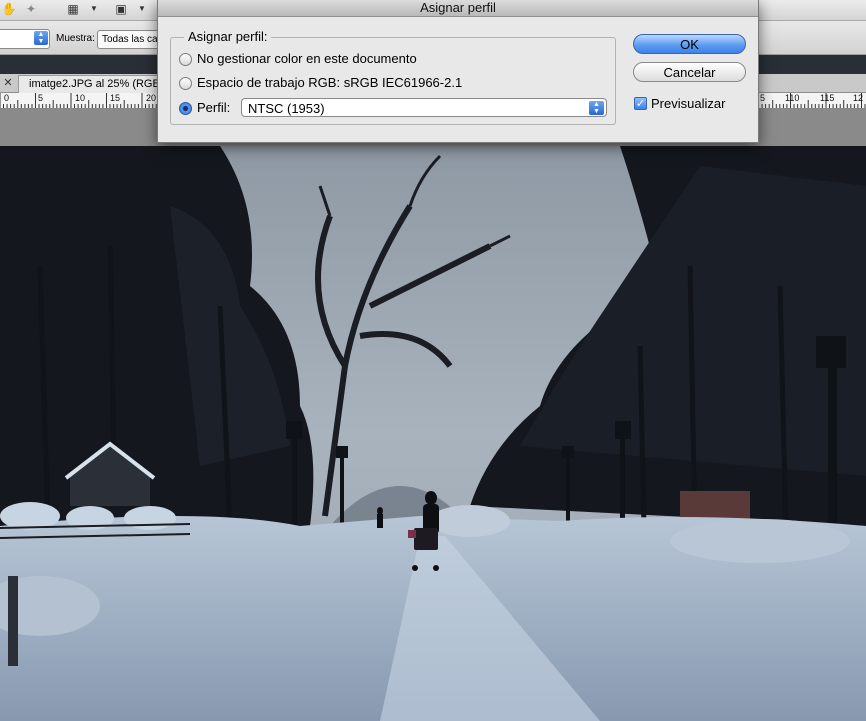  What do you see at coordinates (688, 103) in the screenshot?
I see `preview-label: Previsualizar` at bounding box center [688, 103].